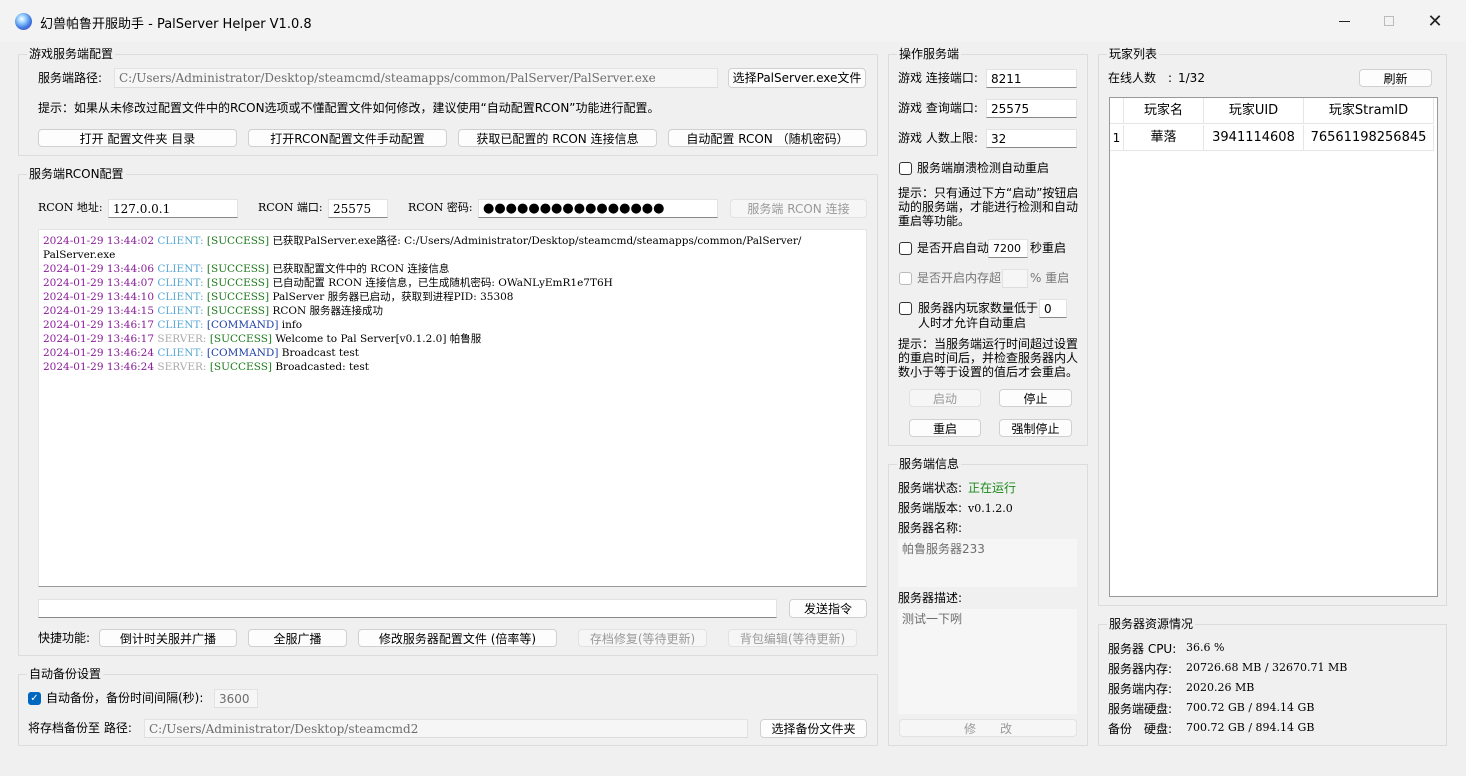 This screenshot has height=776, width=1466. What do you see at coordinates (905, 168) in the screenshot?
I see `crash-restart-checkbox` at bounding box center [905, 168].